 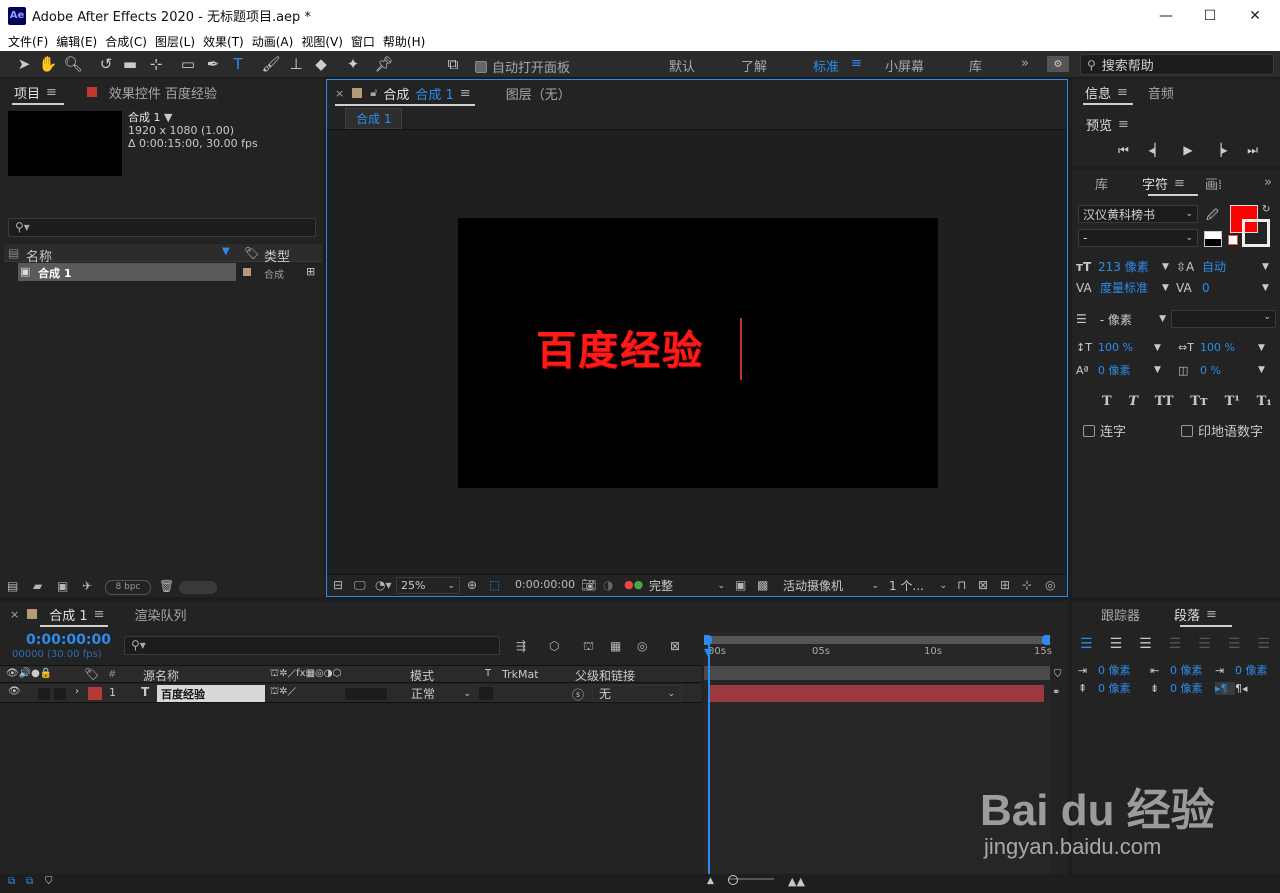 What do you see at coordinates (99, 614) in the screenshot?
I see `panel-menu-icon: ≡` at bounding box center [99, 614].